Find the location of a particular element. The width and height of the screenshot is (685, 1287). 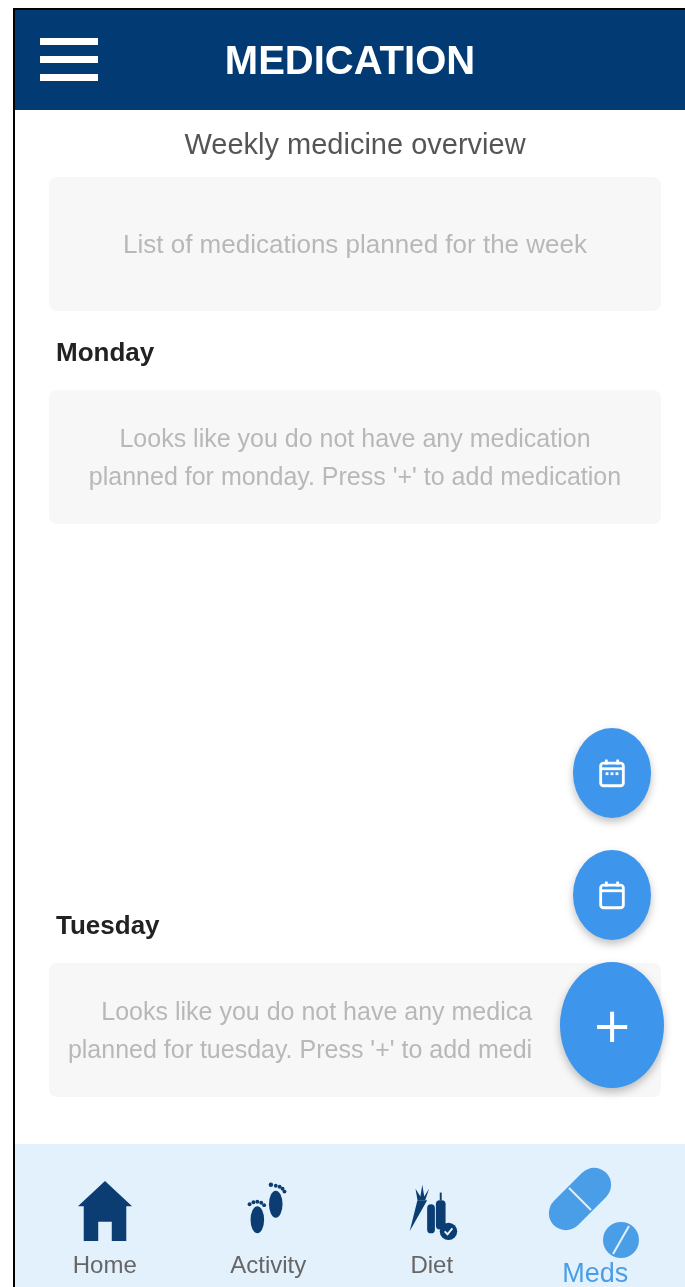

day-label: Tuesday is located at coordinates (108, 925).